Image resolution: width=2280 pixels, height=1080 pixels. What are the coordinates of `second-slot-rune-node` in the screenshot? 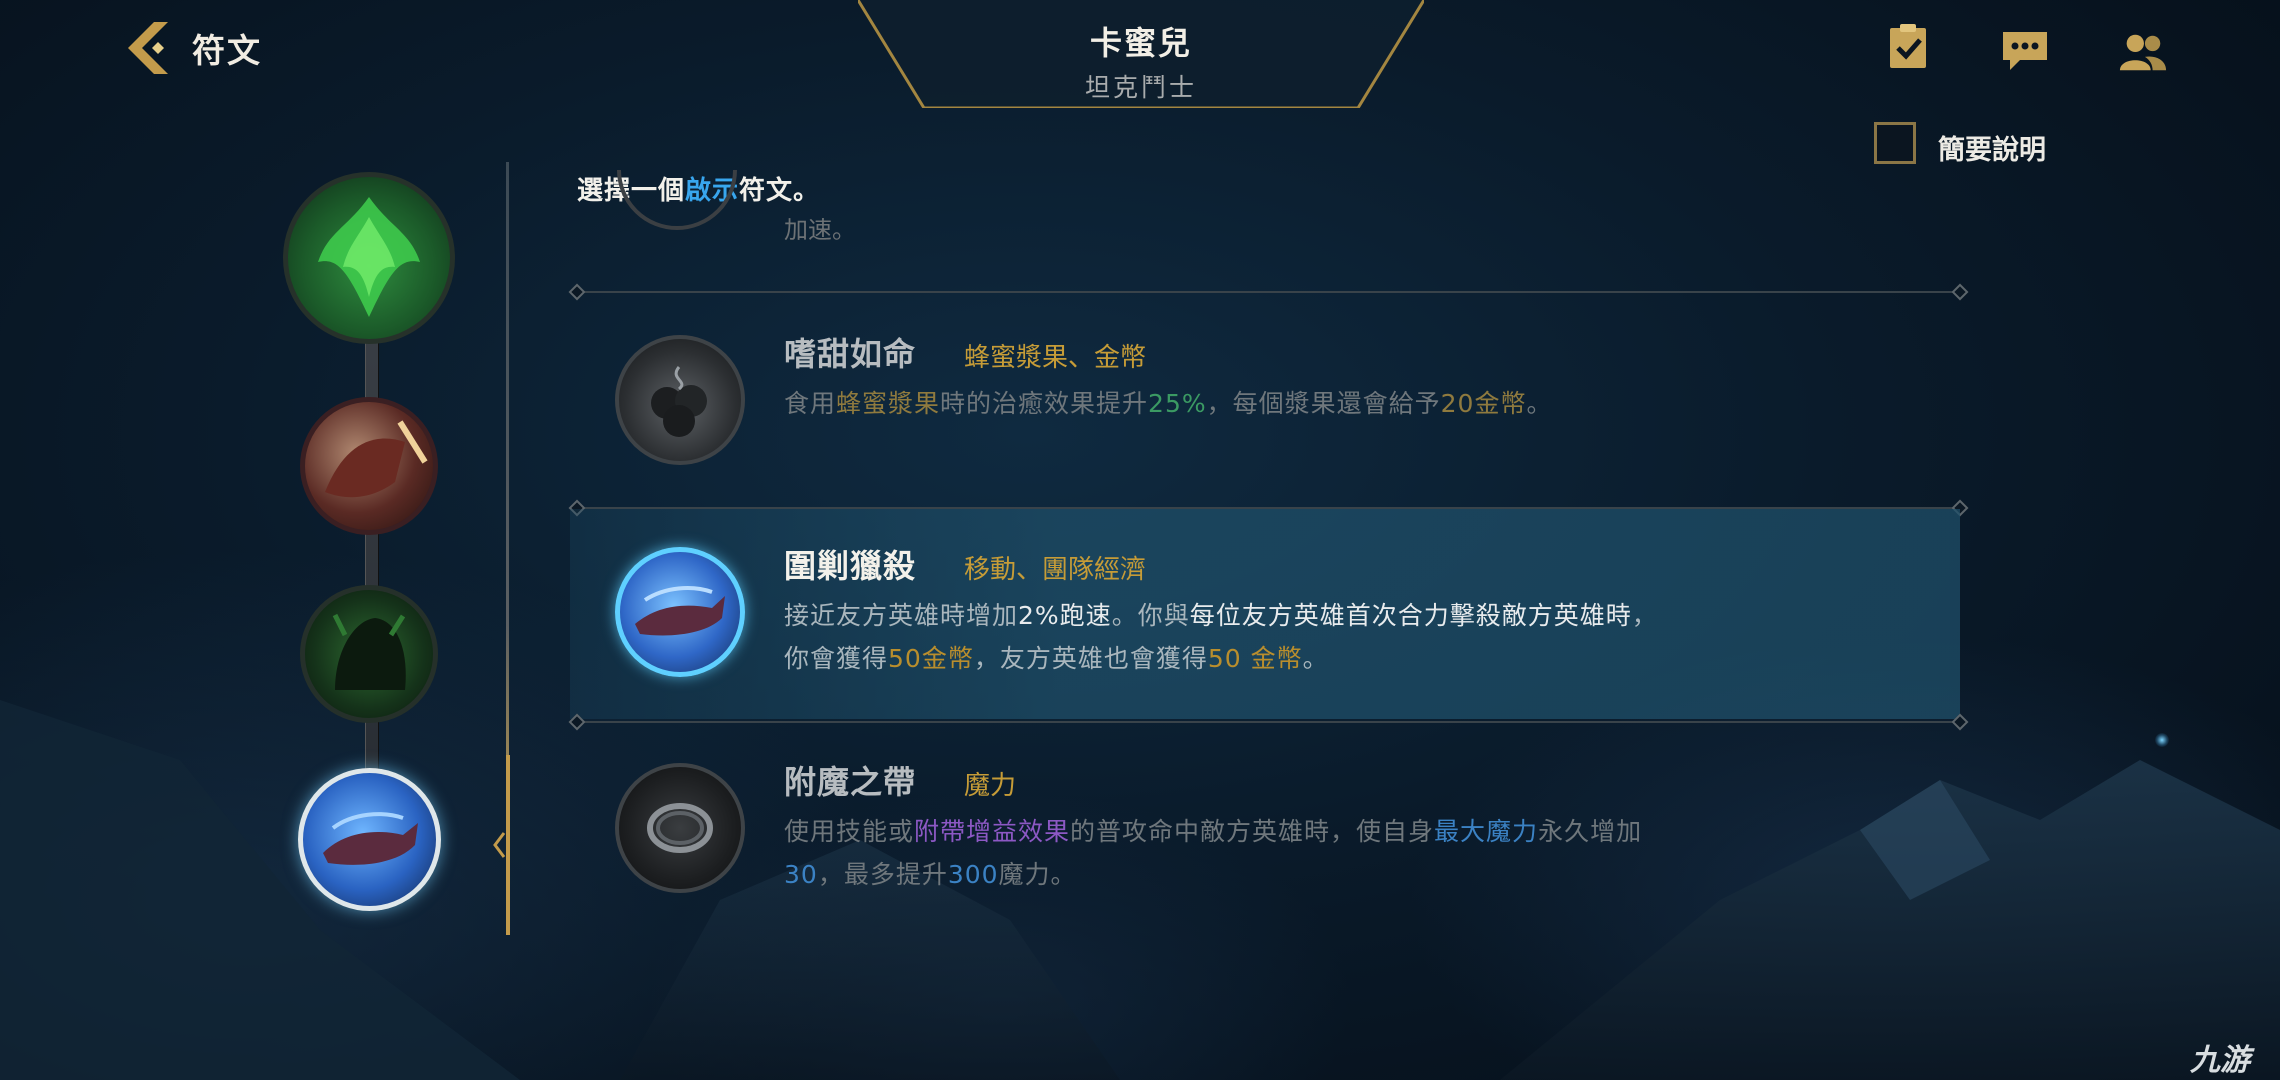 It's located at (369, 654).